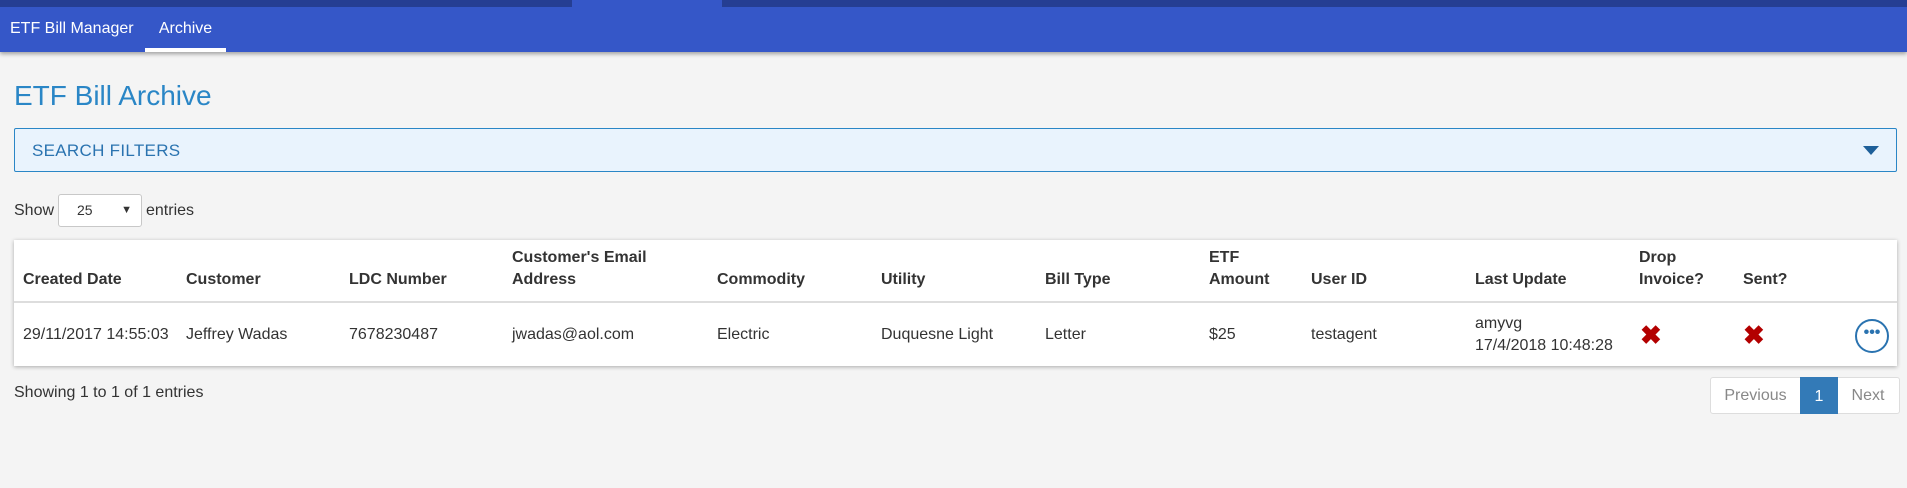 This screenshot has height=488, width=1907. What do you see at coordinates (1339, 280) in the screenshot?
I see `column-header-user-id: User ID` at bounding box center [1339, 280].